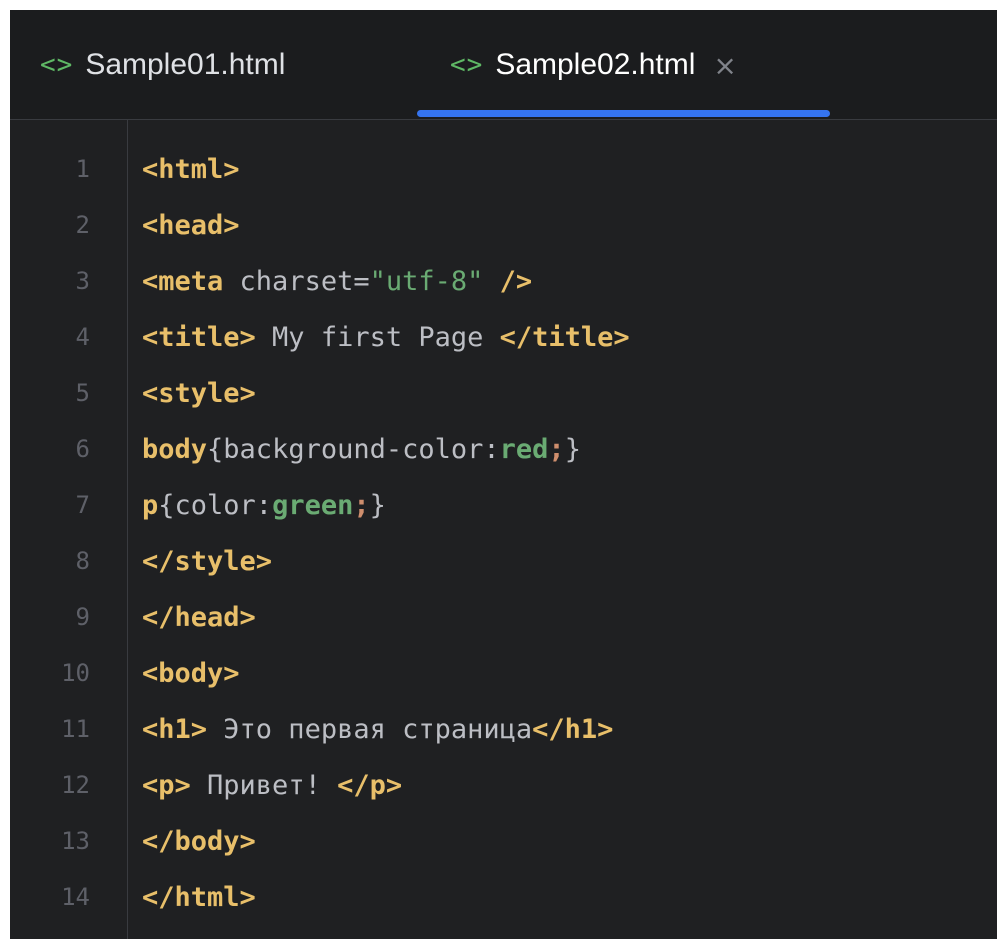  What do you see at coordinates (503, 225) in the screenshot?
I see `code-line: 2 <head>` at bounding box center [503, 225].